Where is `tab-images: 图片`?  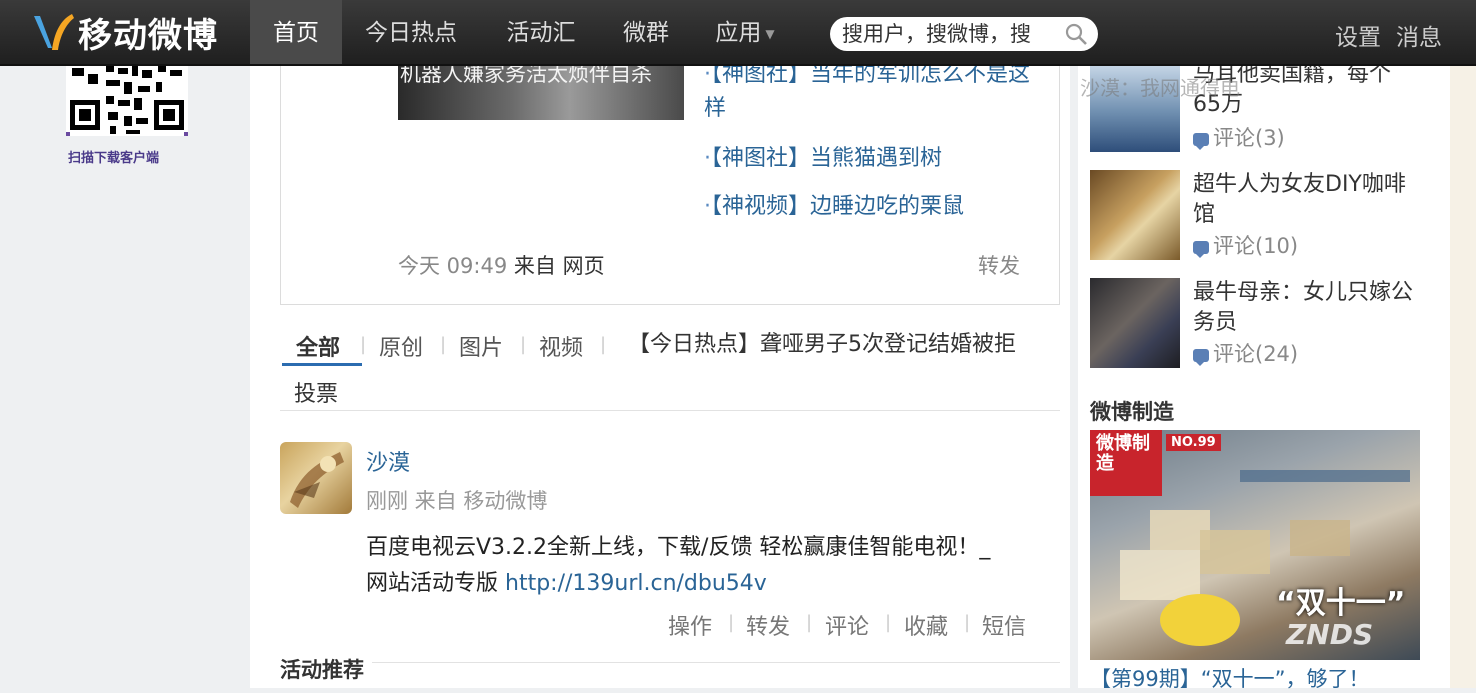
tab-images: 图片 is located at coordinates (481, 346).